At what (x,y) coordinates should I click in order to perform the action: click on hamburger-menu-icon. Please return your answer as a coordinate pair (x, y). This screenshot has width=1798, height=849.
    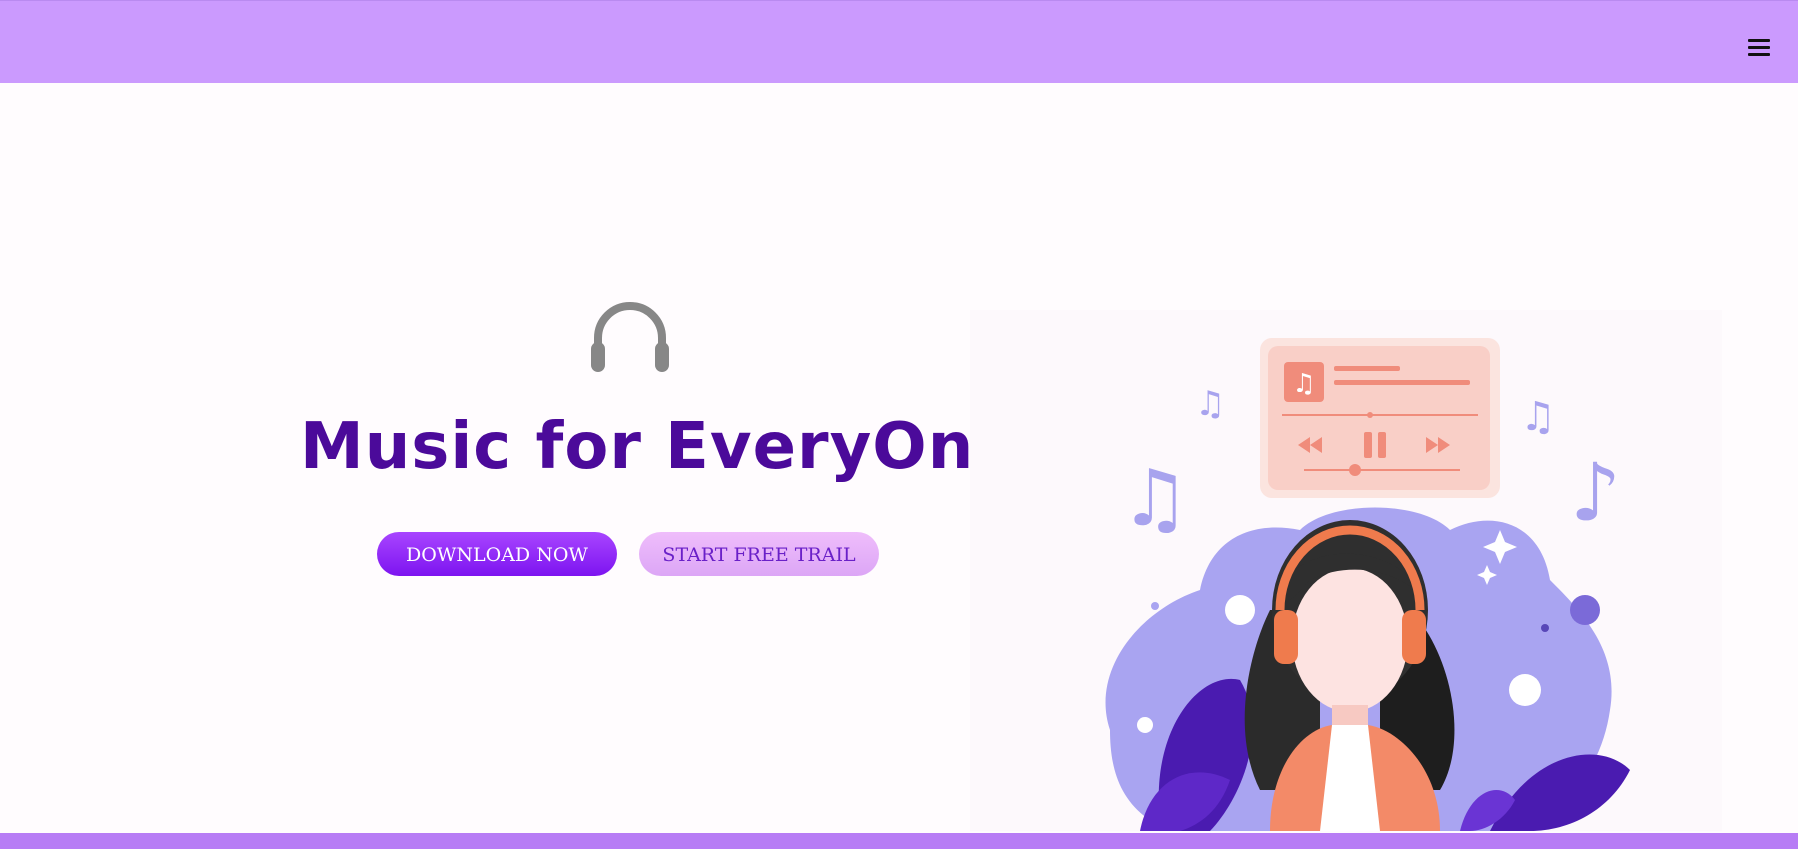
    Looking at the image, I should click on (1760, 49).